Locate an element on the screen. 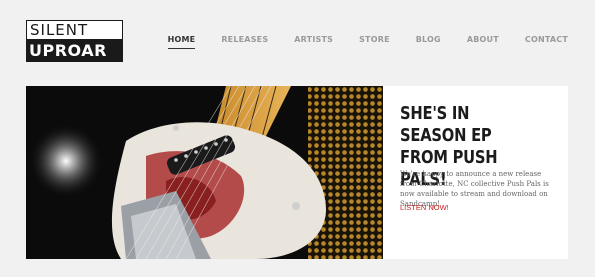 This screenshot has width=595, height=277. nav-item-blog: BLOG is located at coordinates (428, 39).